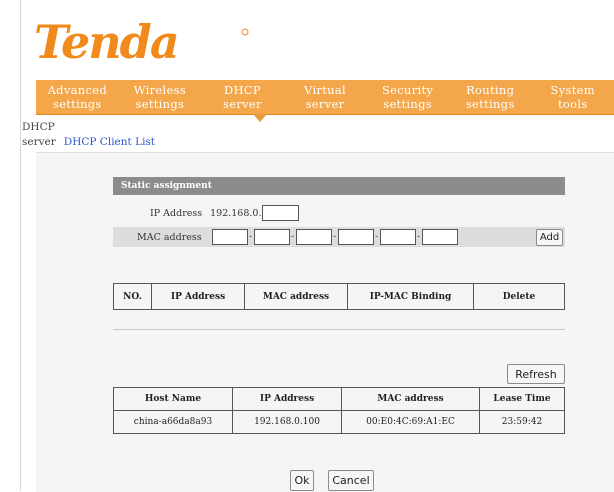 Image resolution: width=614 pixels, height=492 pixels. Describe the element at coordinates (77, 90) in the screenshot. I see `nav-label-line1: Advanced` at that location.